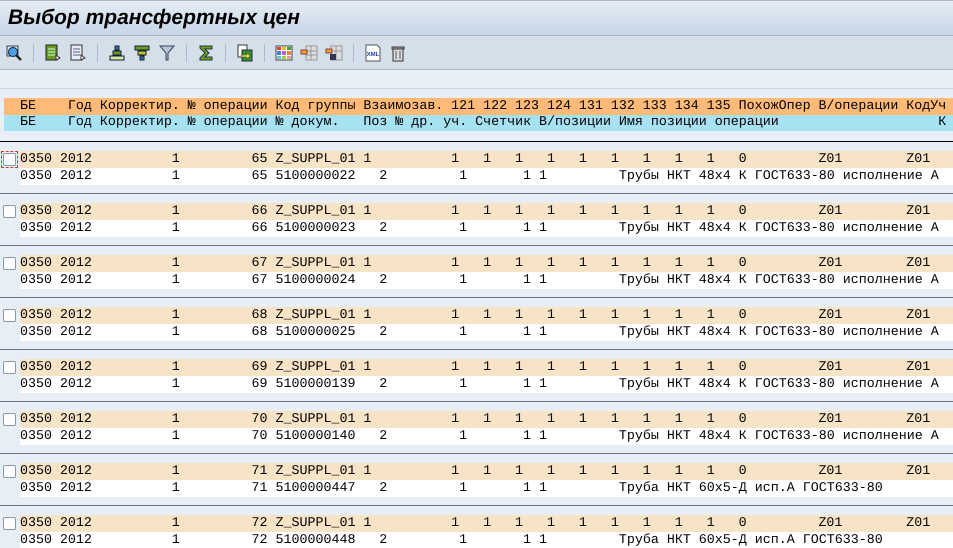  I want to click on column-header: № др. уч., so click(431, 123).